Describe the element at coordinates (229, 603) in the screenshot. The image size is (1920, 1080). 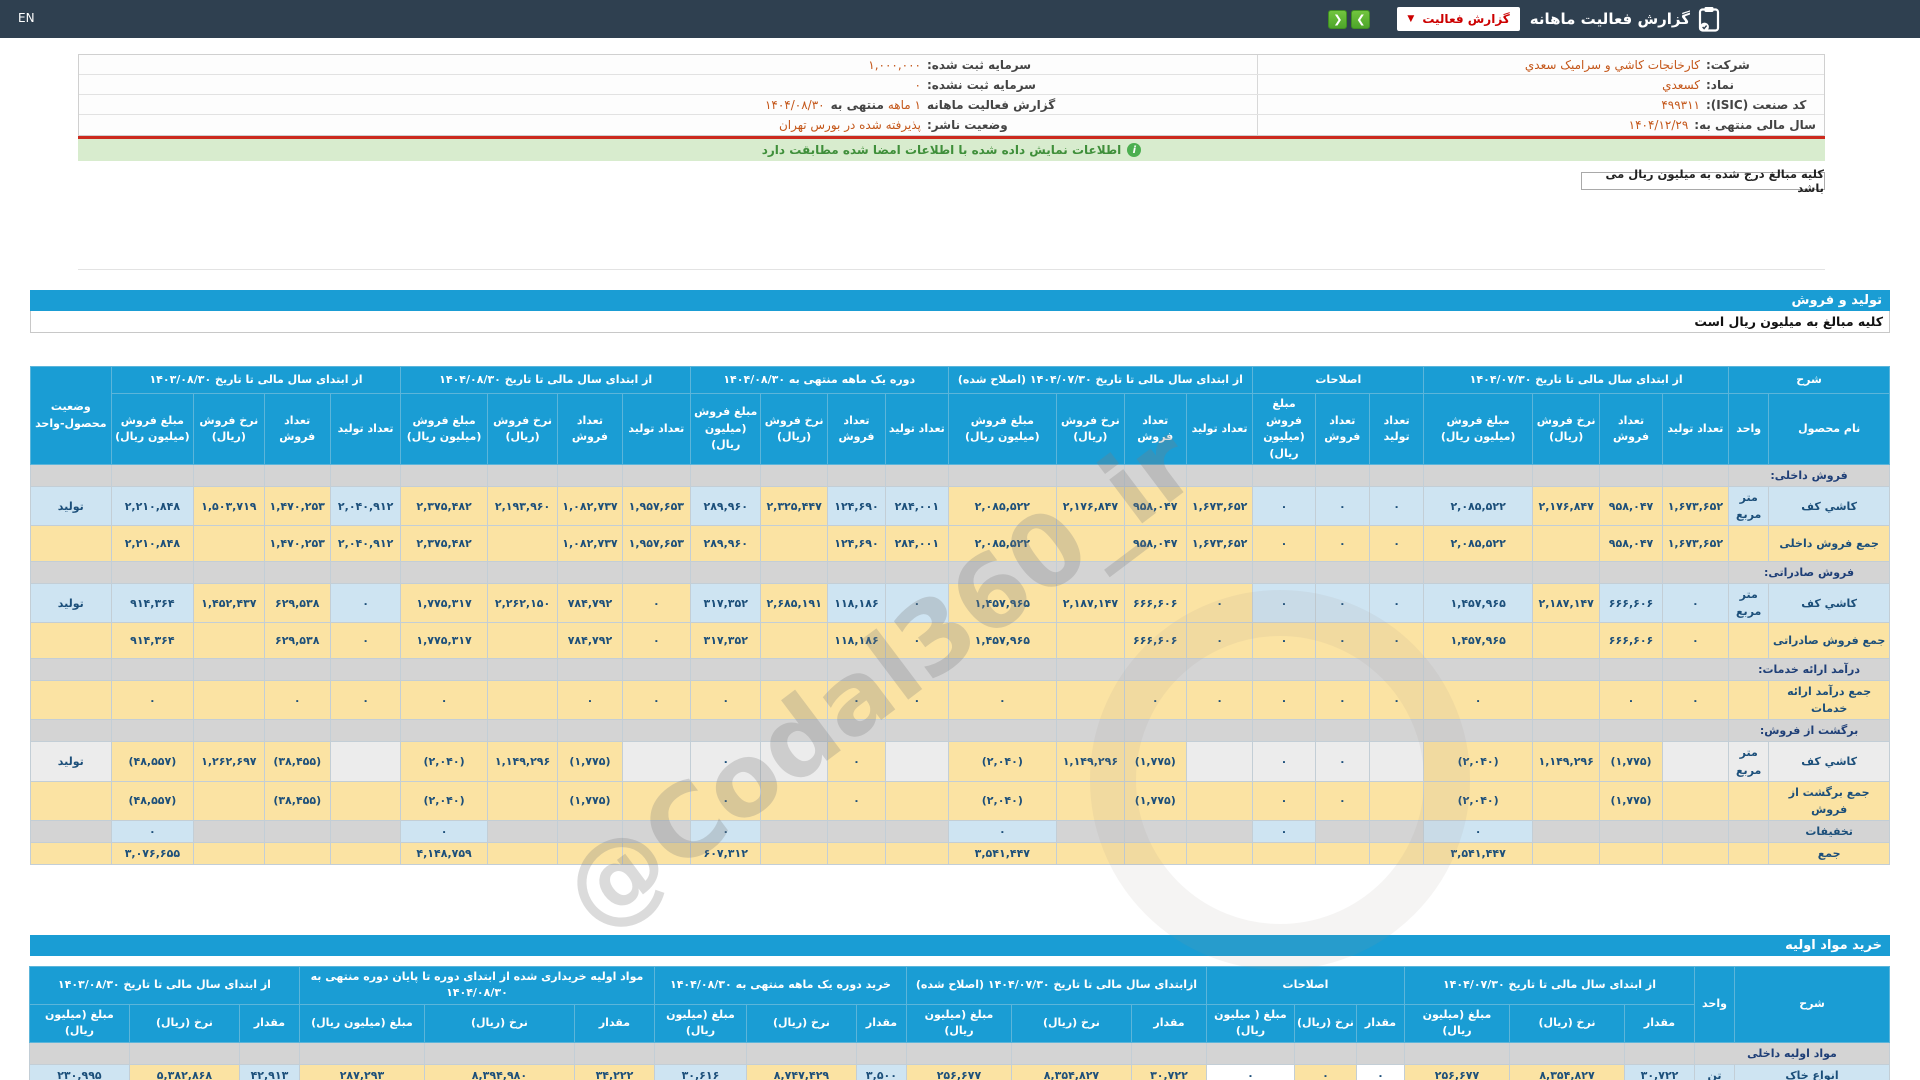
I see `value-cell: ۱,۴۵۲,۴۳۷` at that location.